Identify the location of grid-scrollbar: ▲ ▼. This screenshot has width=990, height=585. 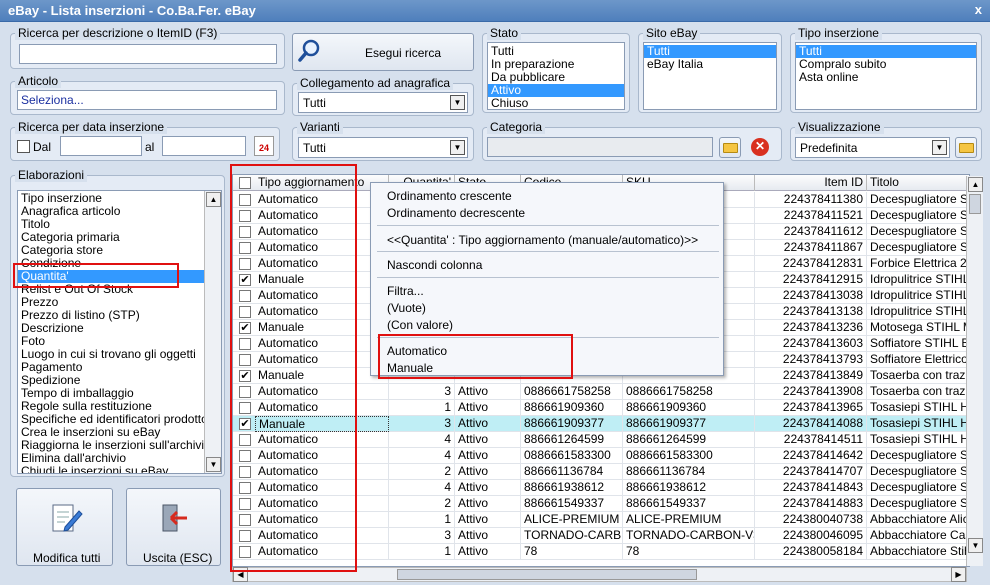
(974, 371).